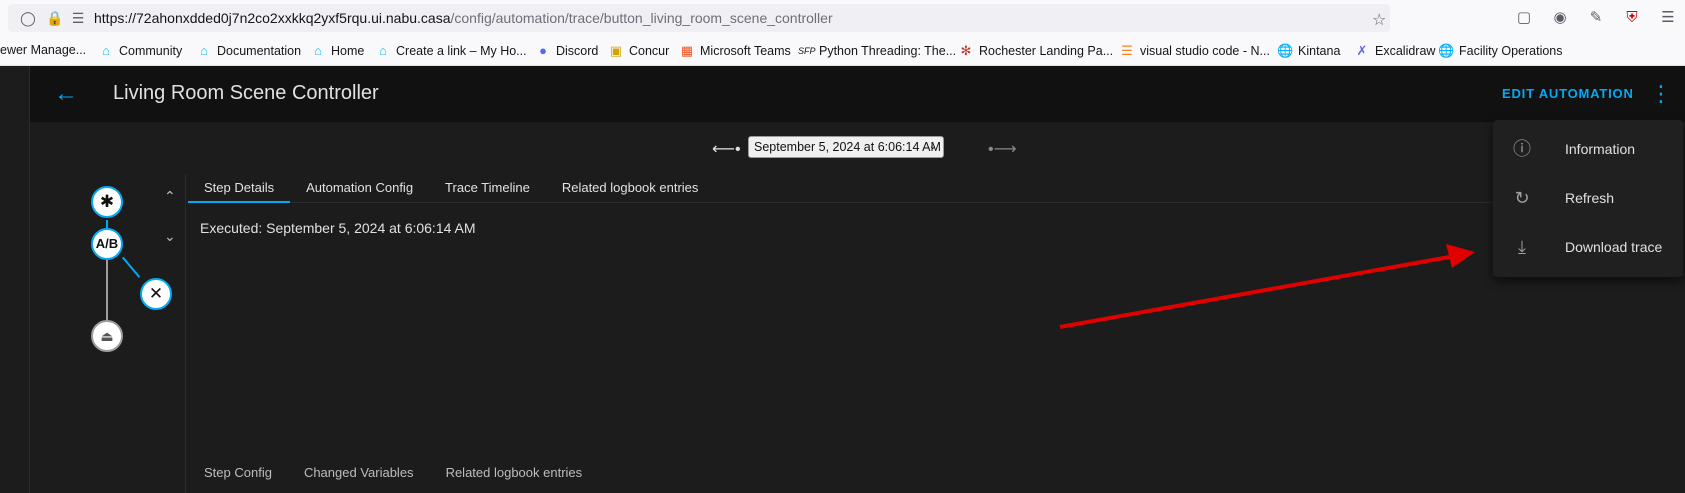 This screenshot has height=493, width=1685. Describe the element at coordinates (78, 18) in the screenshot. I see `permissions-icon: ☰` at that location.